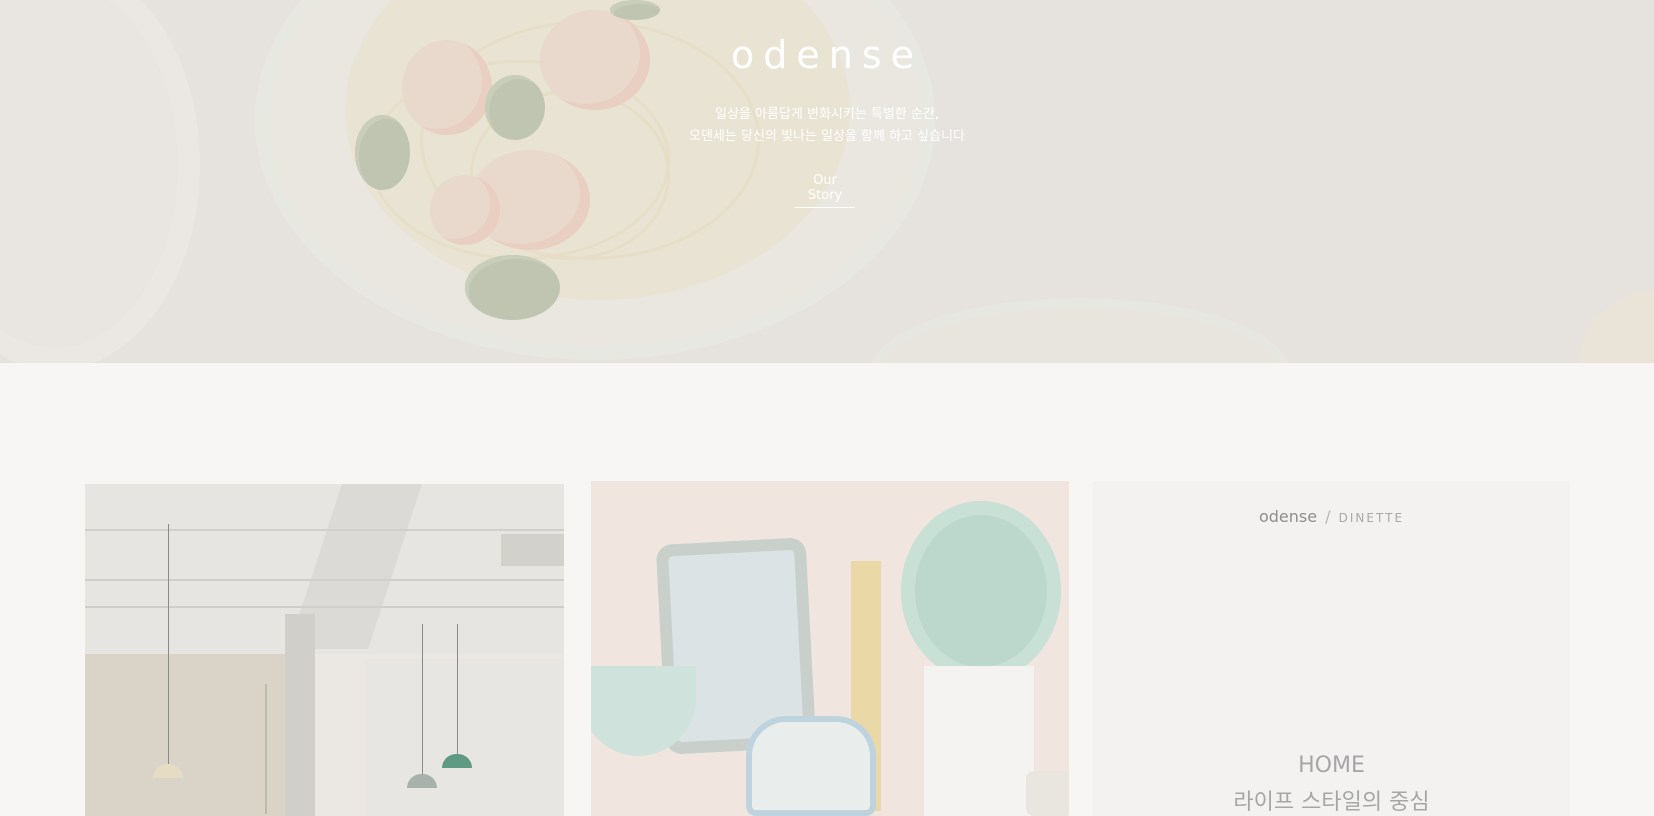 The height and width of the screenshot is (816, 1654). Describe the element at coordinates (825, 190) in the screenshot. I see `our-story-link: Our Story` at that location.